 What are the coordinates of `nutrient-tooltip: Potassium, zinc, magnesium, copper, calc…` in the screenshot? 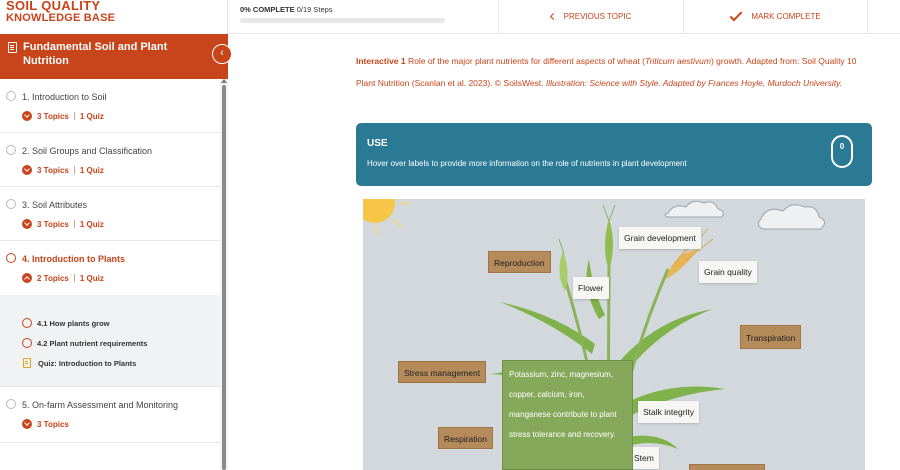 It's located at (567, 415).